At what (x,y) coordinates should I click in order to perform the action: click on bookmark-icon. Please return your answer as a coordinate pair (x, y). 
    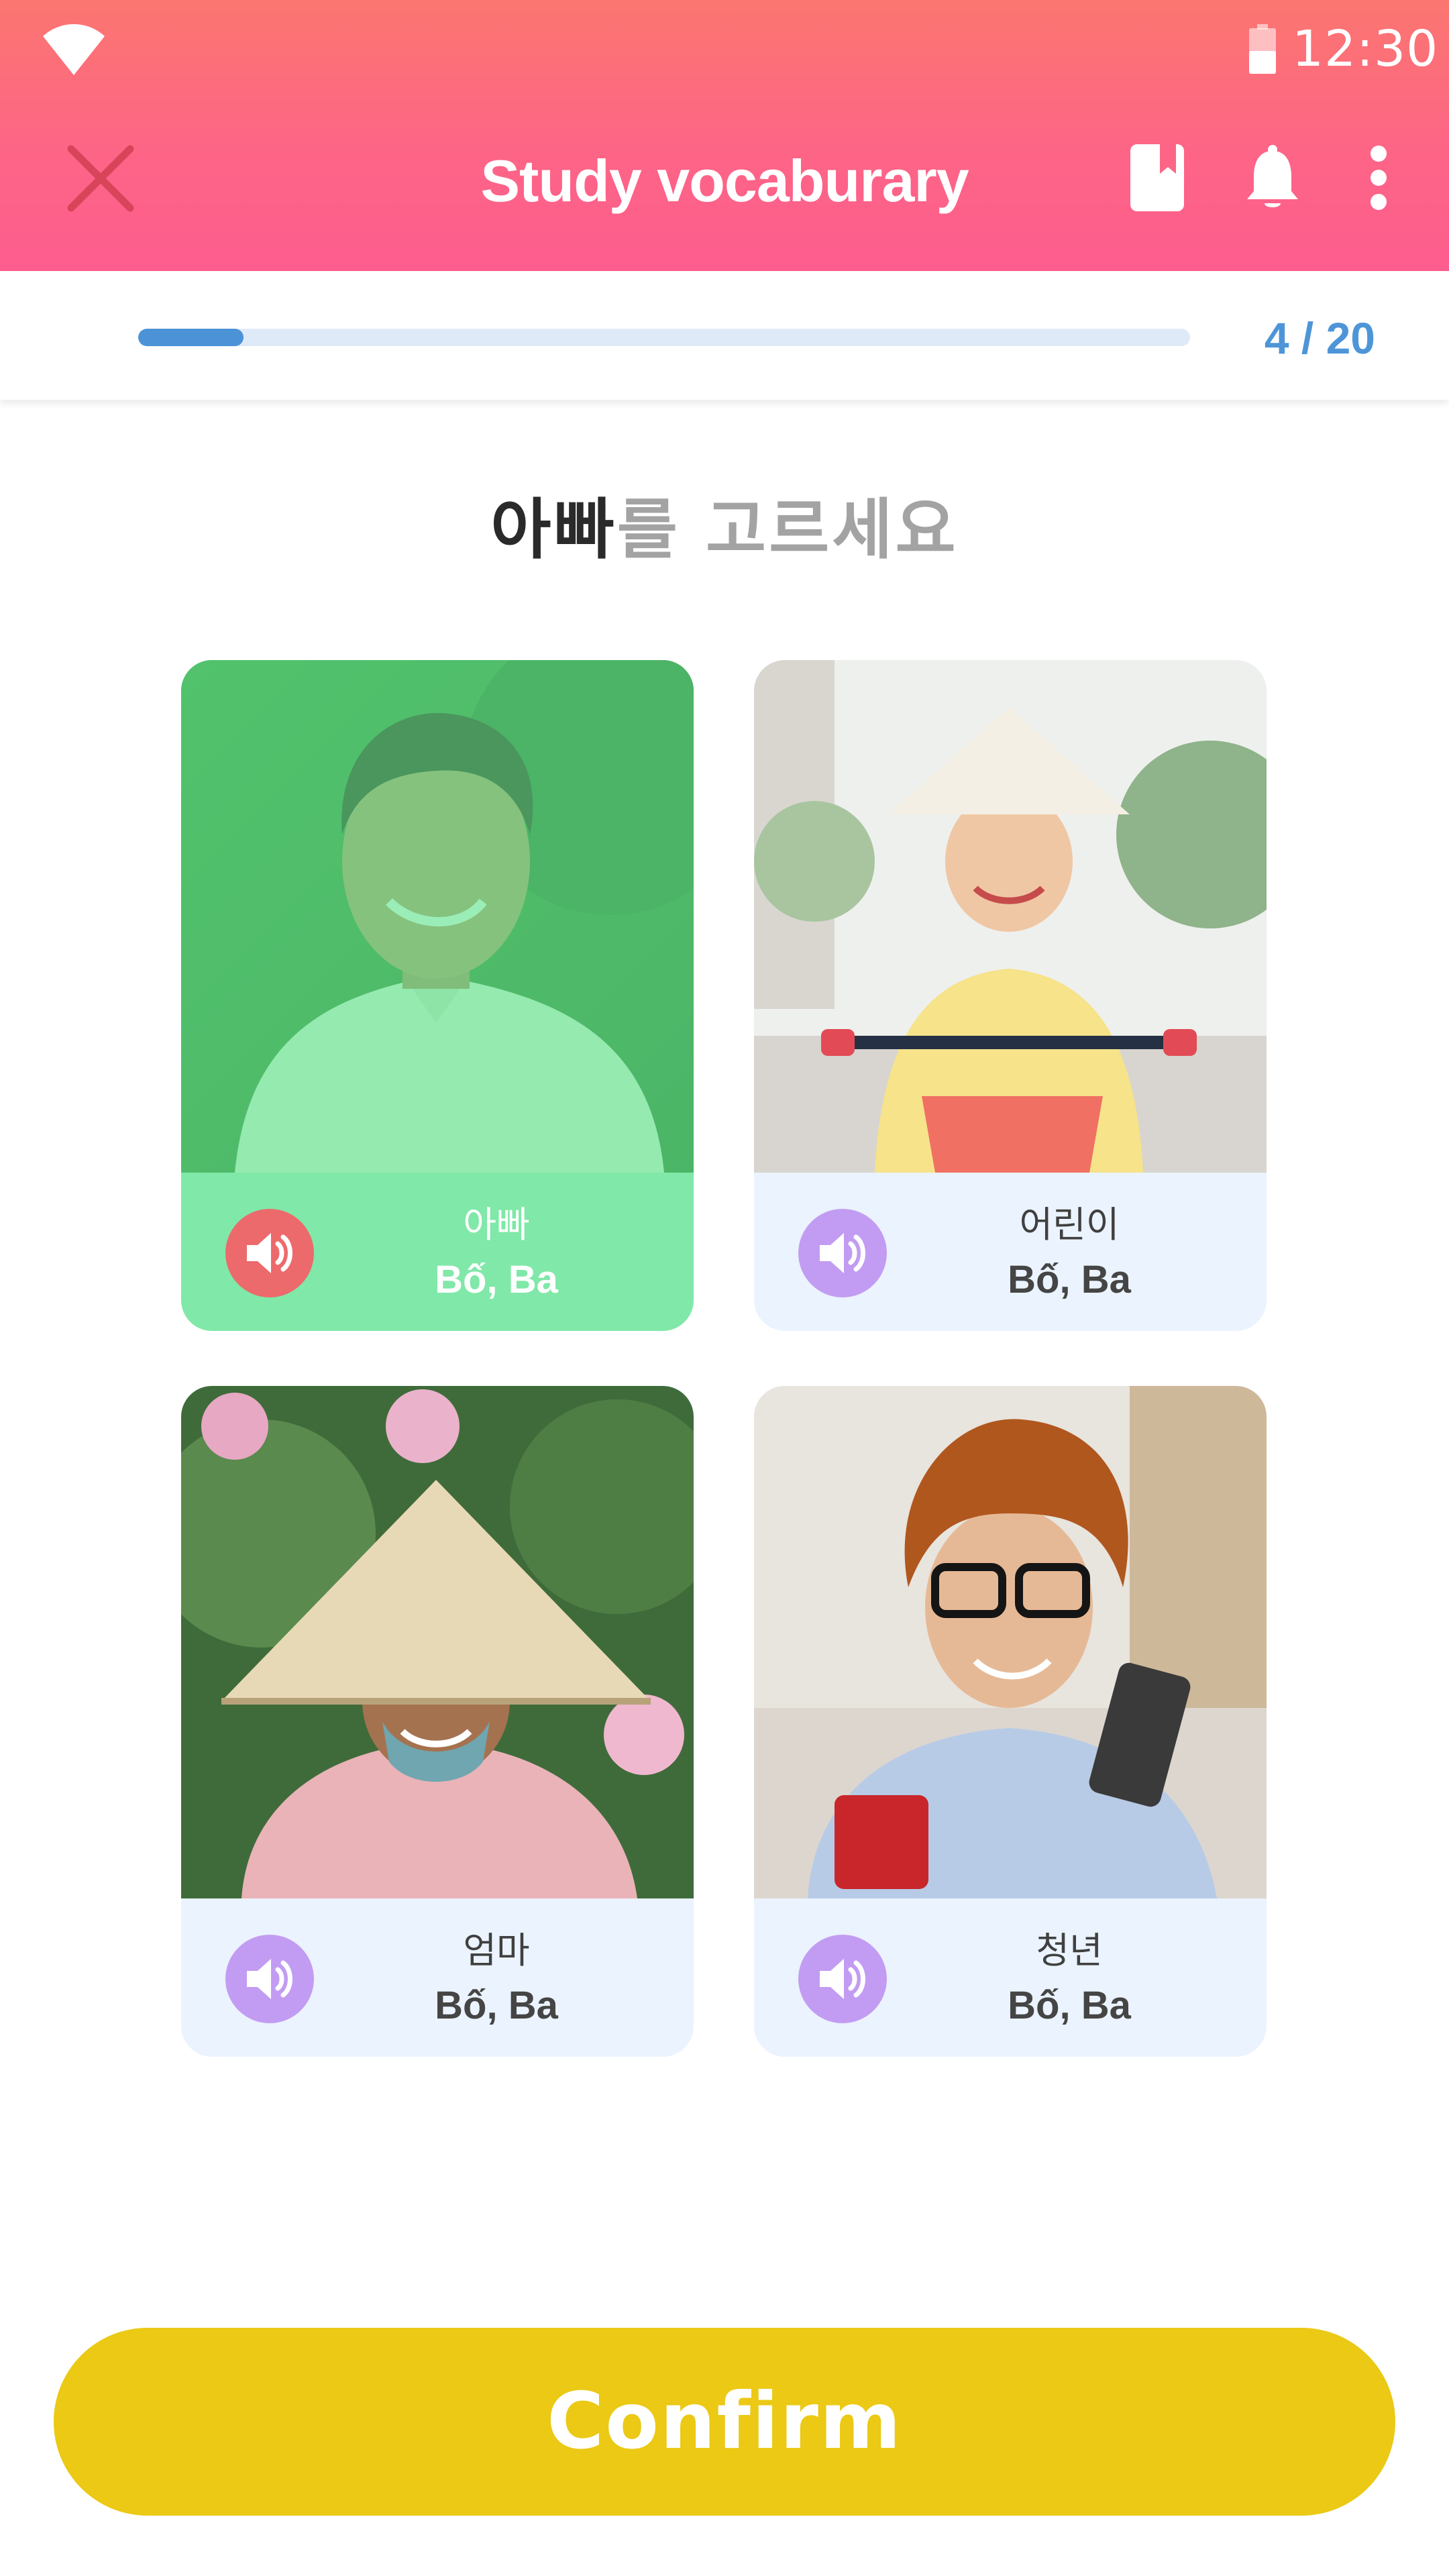
    Looking at the image, I should click on (1157, 177).